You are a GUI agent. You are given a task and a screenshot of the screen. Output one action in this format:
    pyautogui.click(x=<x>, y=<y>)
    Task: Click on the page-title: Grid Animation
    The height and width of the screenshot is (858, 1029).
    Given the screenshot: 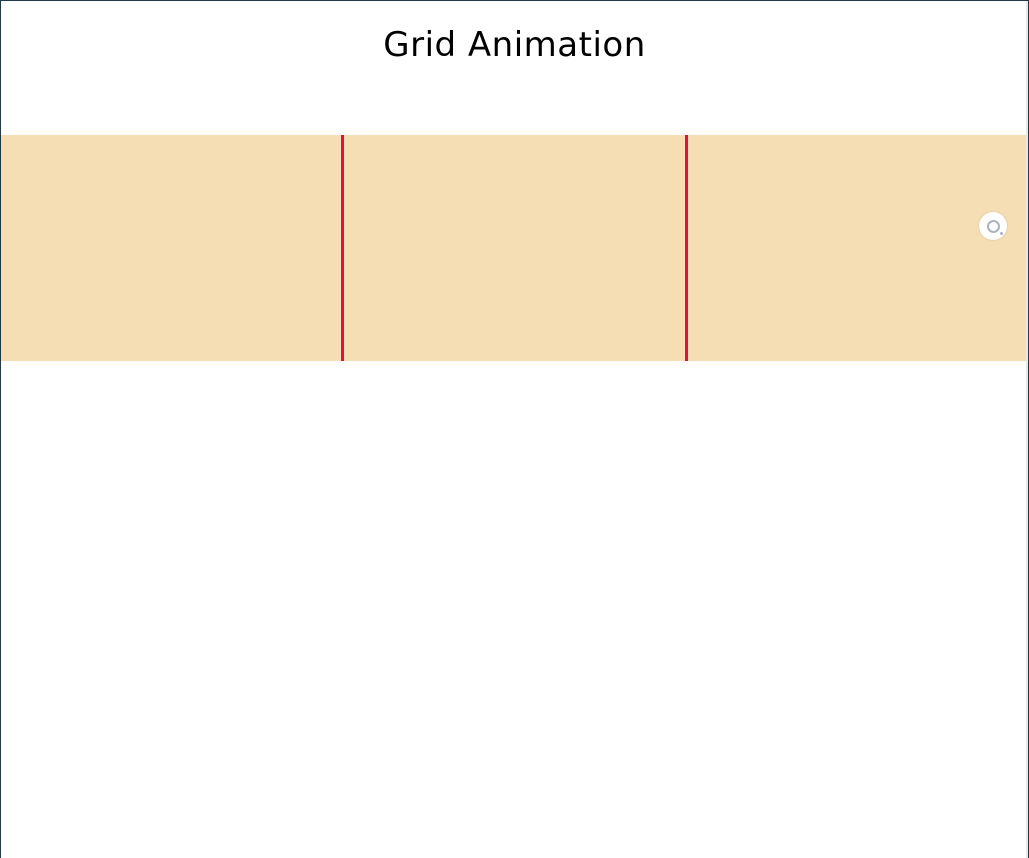 What is the action you would take?
    pyautogui.click(x=514, y=45)
    